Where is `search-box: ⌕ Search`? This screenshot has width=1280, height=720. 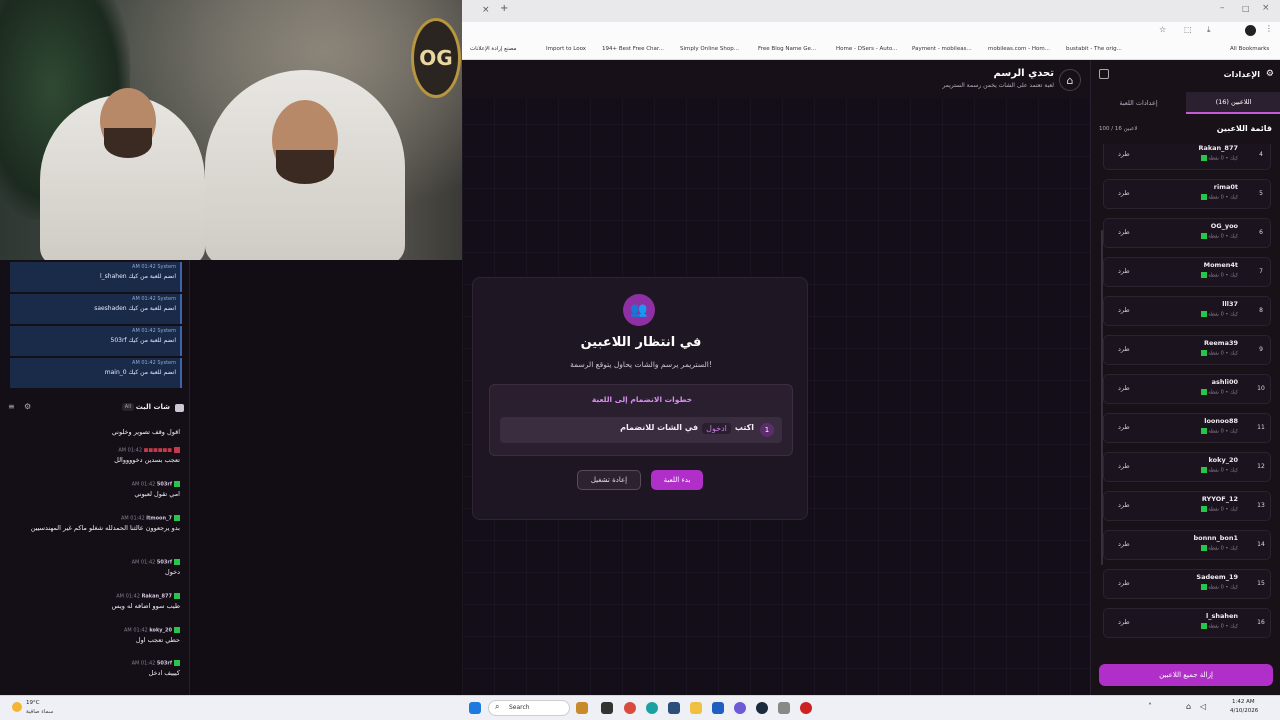
search-box: ⌕ Search is located at coordinates (529, 708).